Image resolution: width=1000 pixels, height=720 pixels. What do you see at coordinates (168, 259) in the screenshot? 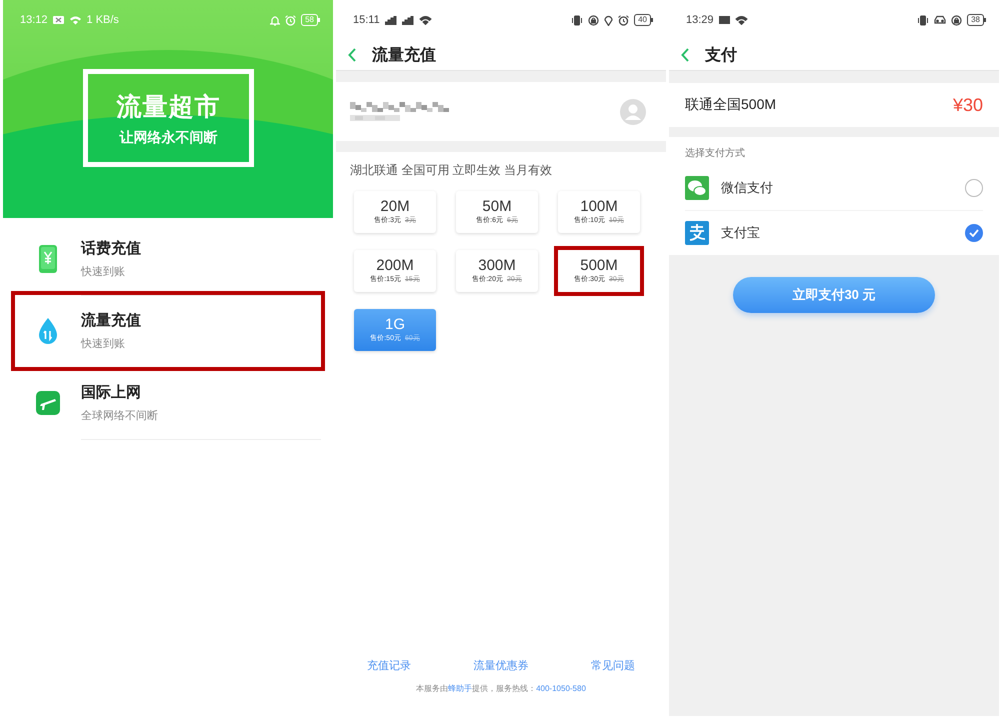
I see `menu-item: 话费充值 快速到账` at bounding box center [168, 259].